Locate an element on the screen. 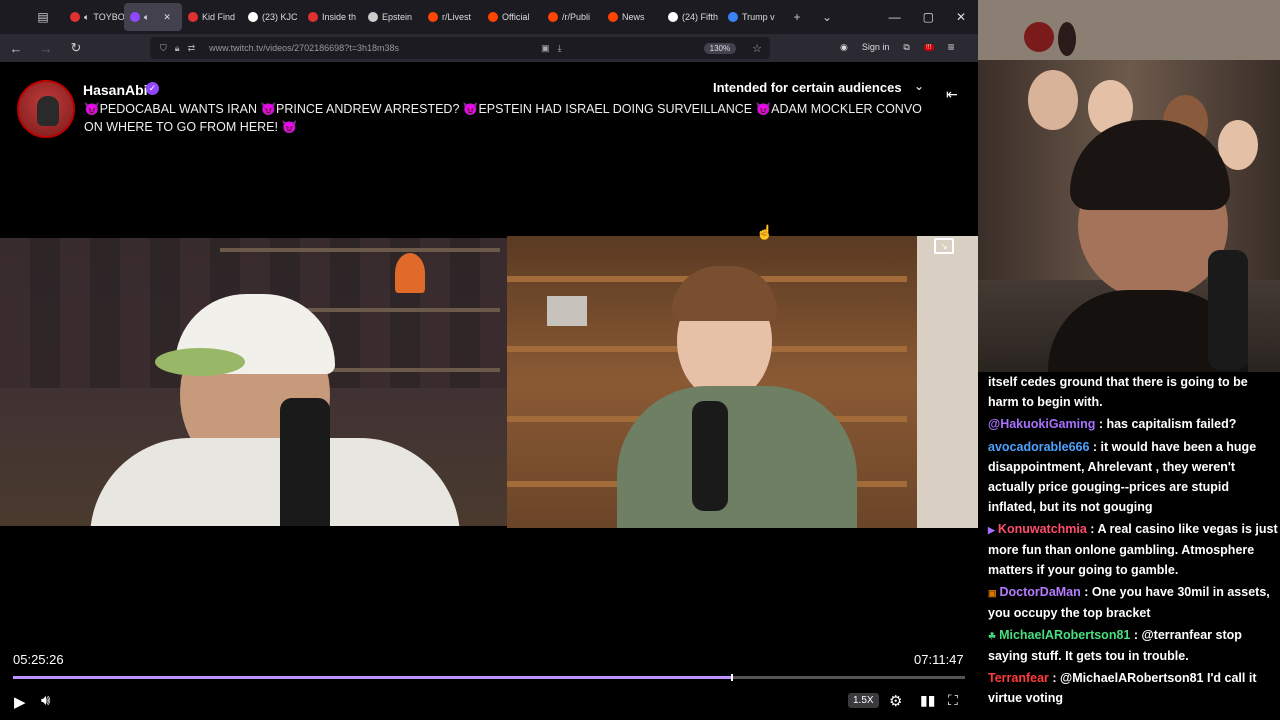 This screenshot has width=1280, height=720. chat-username: avocadorable666 is located at coordinates (1038, 447).